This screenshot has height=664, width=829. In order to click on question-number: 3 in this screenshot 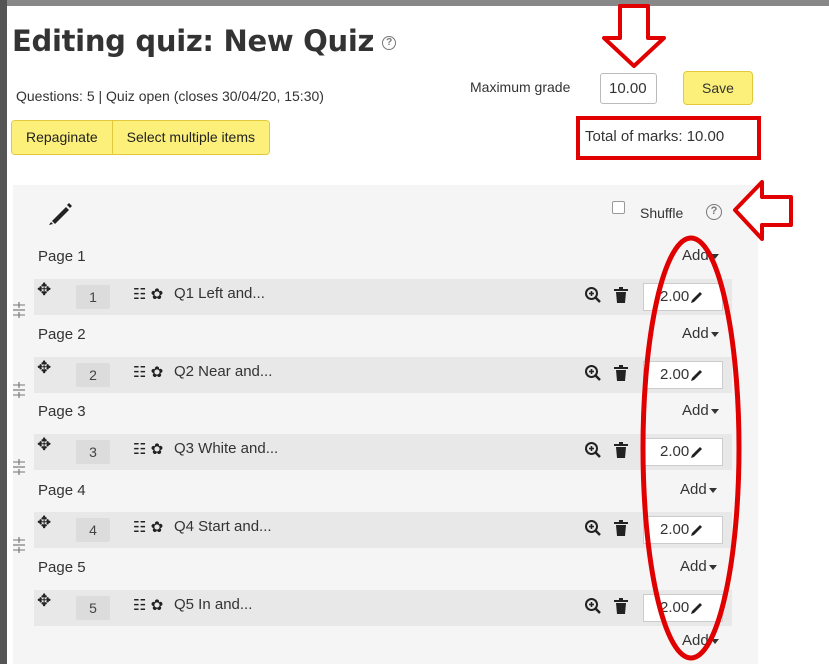, I will do `click(93, 452)`.